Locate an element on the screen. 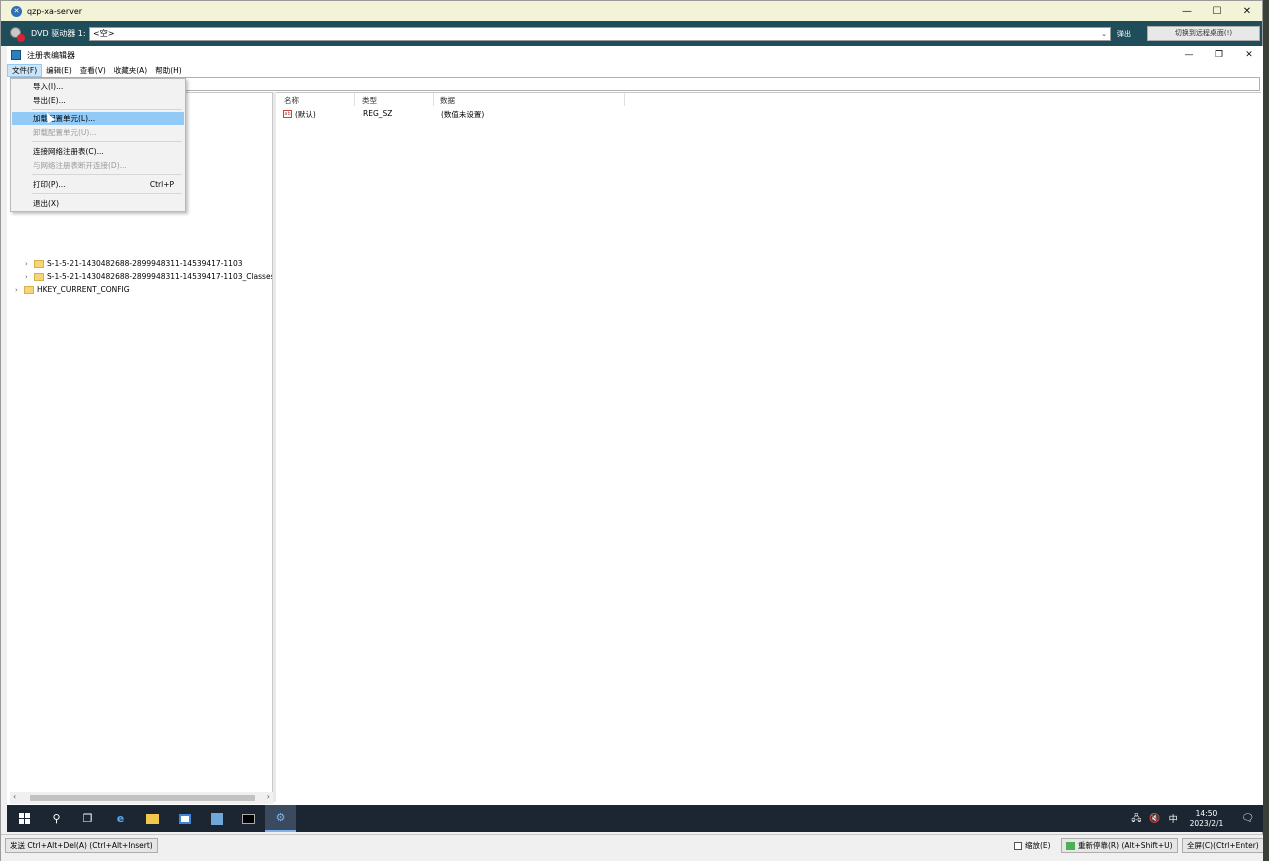  search-icon: ⚲ is located at coordinates (56, 818).